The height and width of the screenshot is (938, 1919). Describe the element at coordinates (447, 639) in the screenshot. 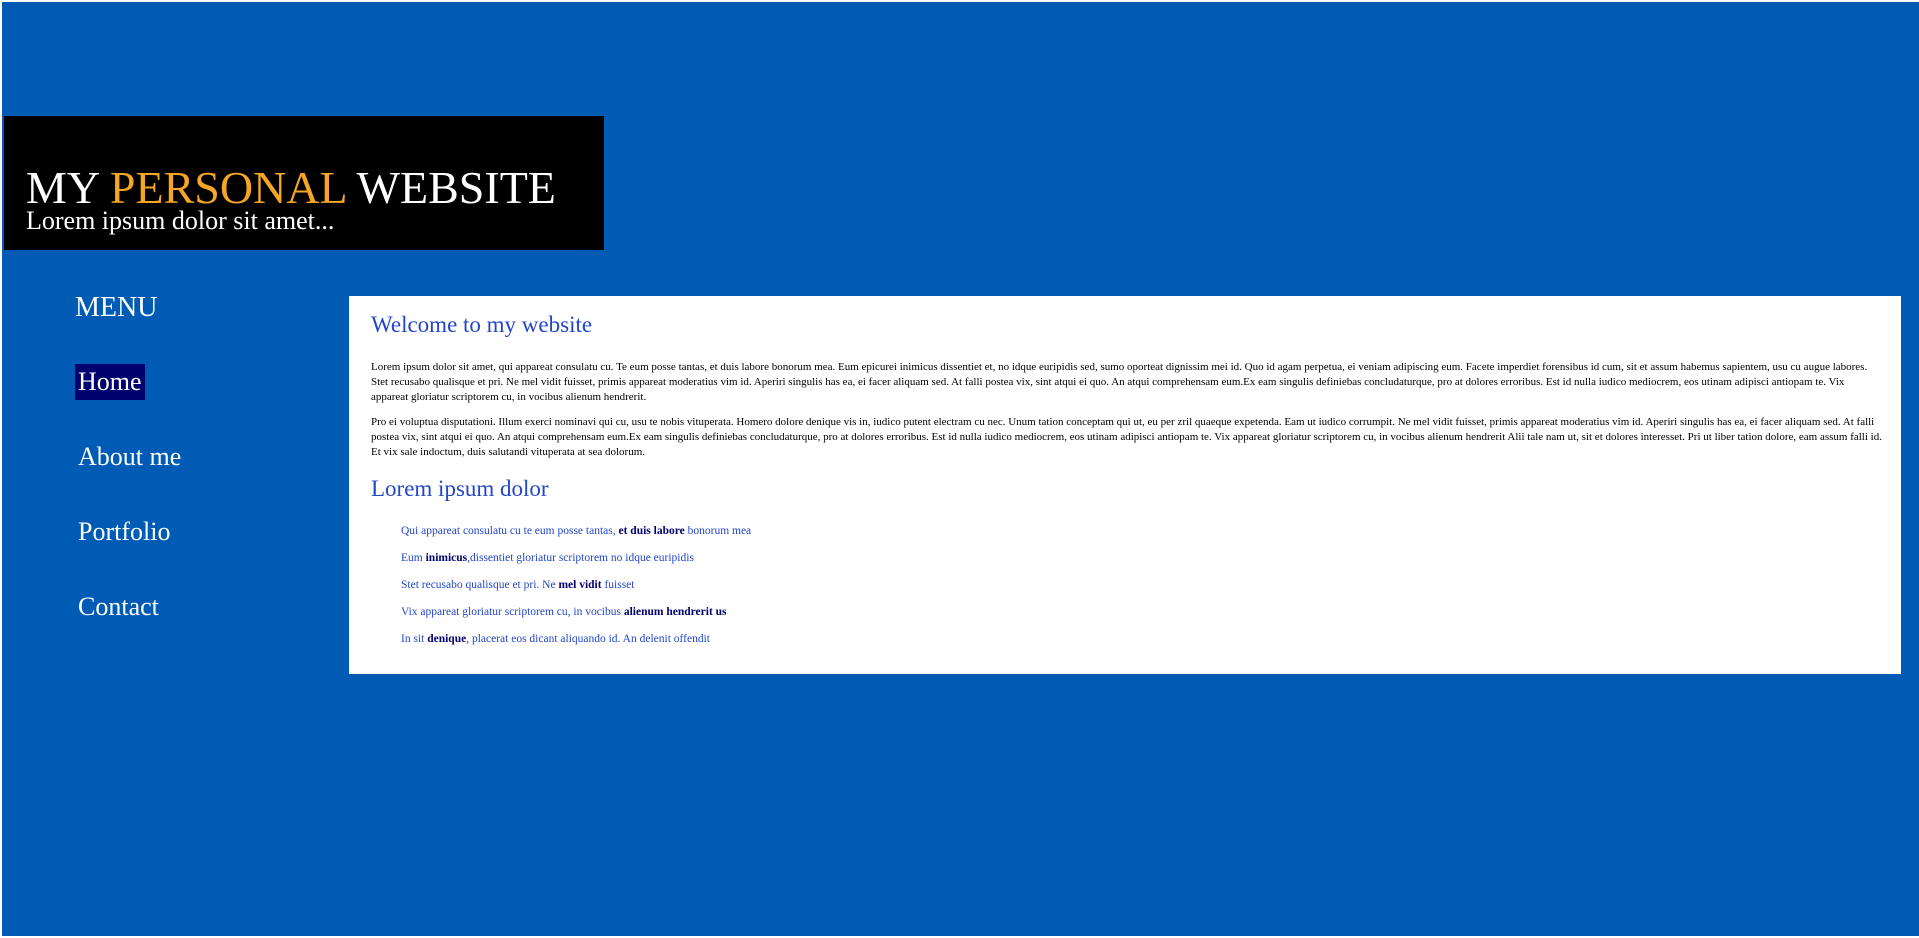

I see `list-item-bold: denique` at that location.